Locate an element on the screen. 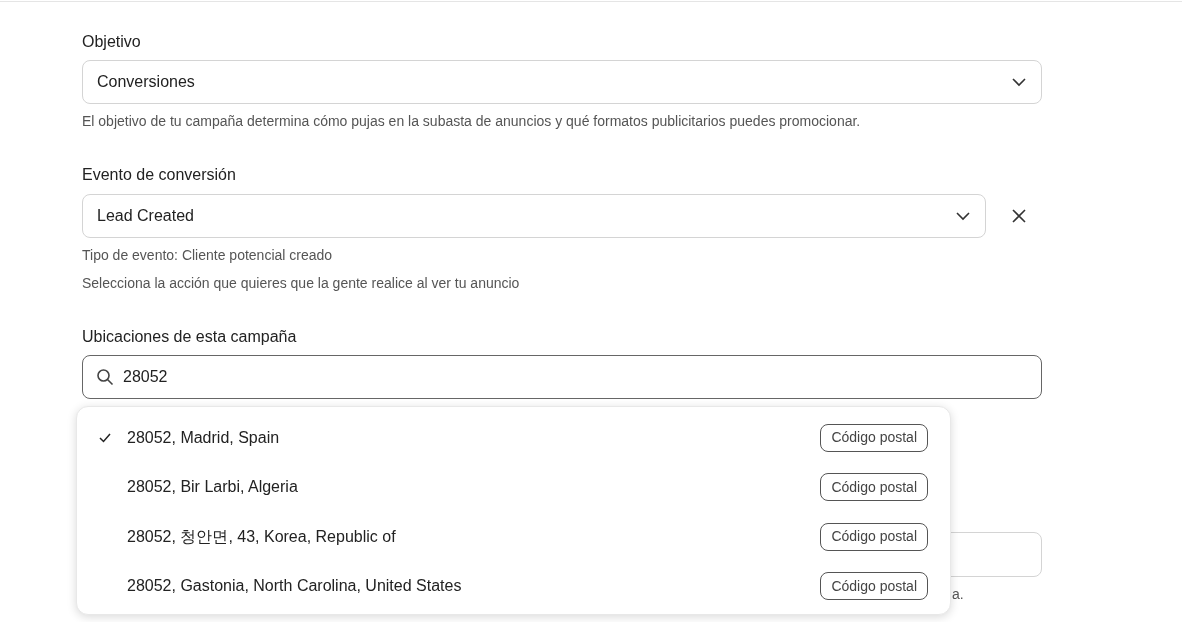 The height and width of the screenshot is (622, 1182). help-text: Selecciona la acción que quieres que la gente realice al ver tu anuncio is located at coordinates (301, 283).